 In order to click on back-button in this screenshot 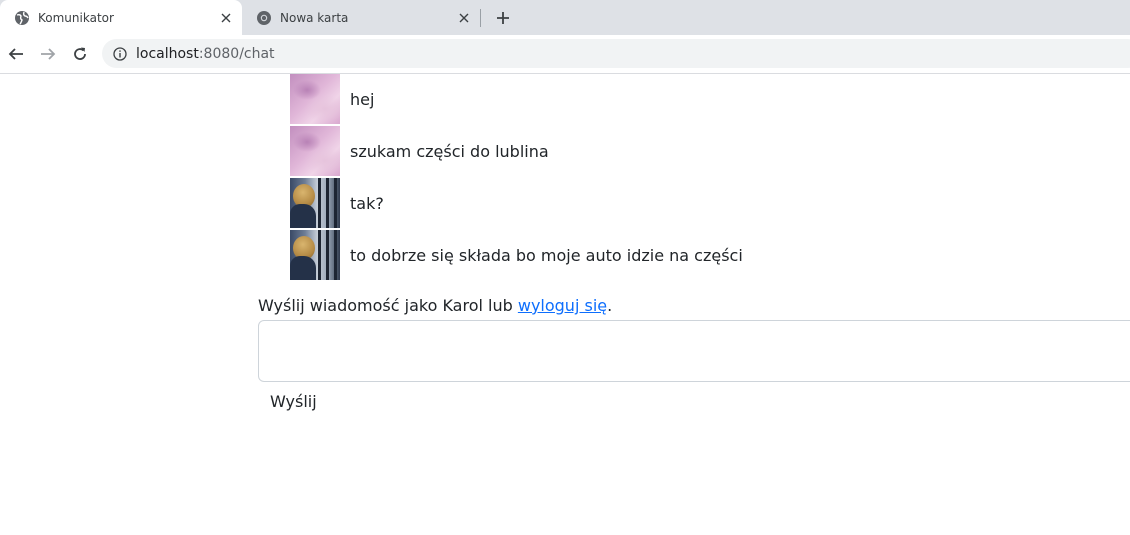, I will do `click(16, 54)`.